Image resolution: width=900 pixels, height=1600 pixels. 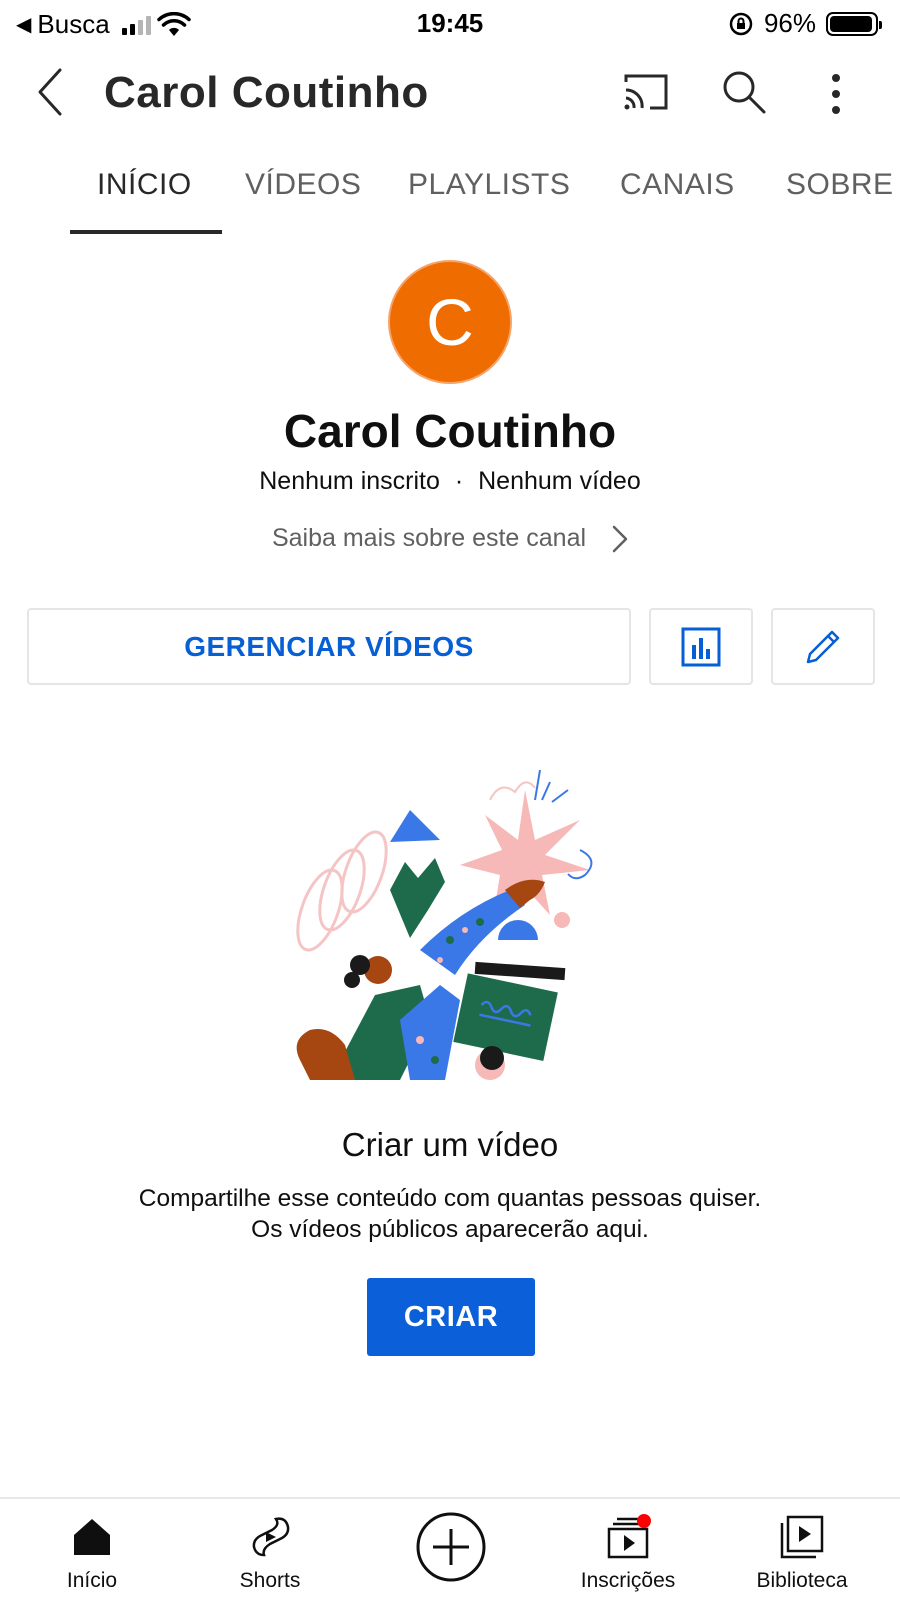 What do you see at coordinates (489, 185) in the screenshot?
I see `tab-playlists: PLAYLISTS` at bounding box center [489, 185].